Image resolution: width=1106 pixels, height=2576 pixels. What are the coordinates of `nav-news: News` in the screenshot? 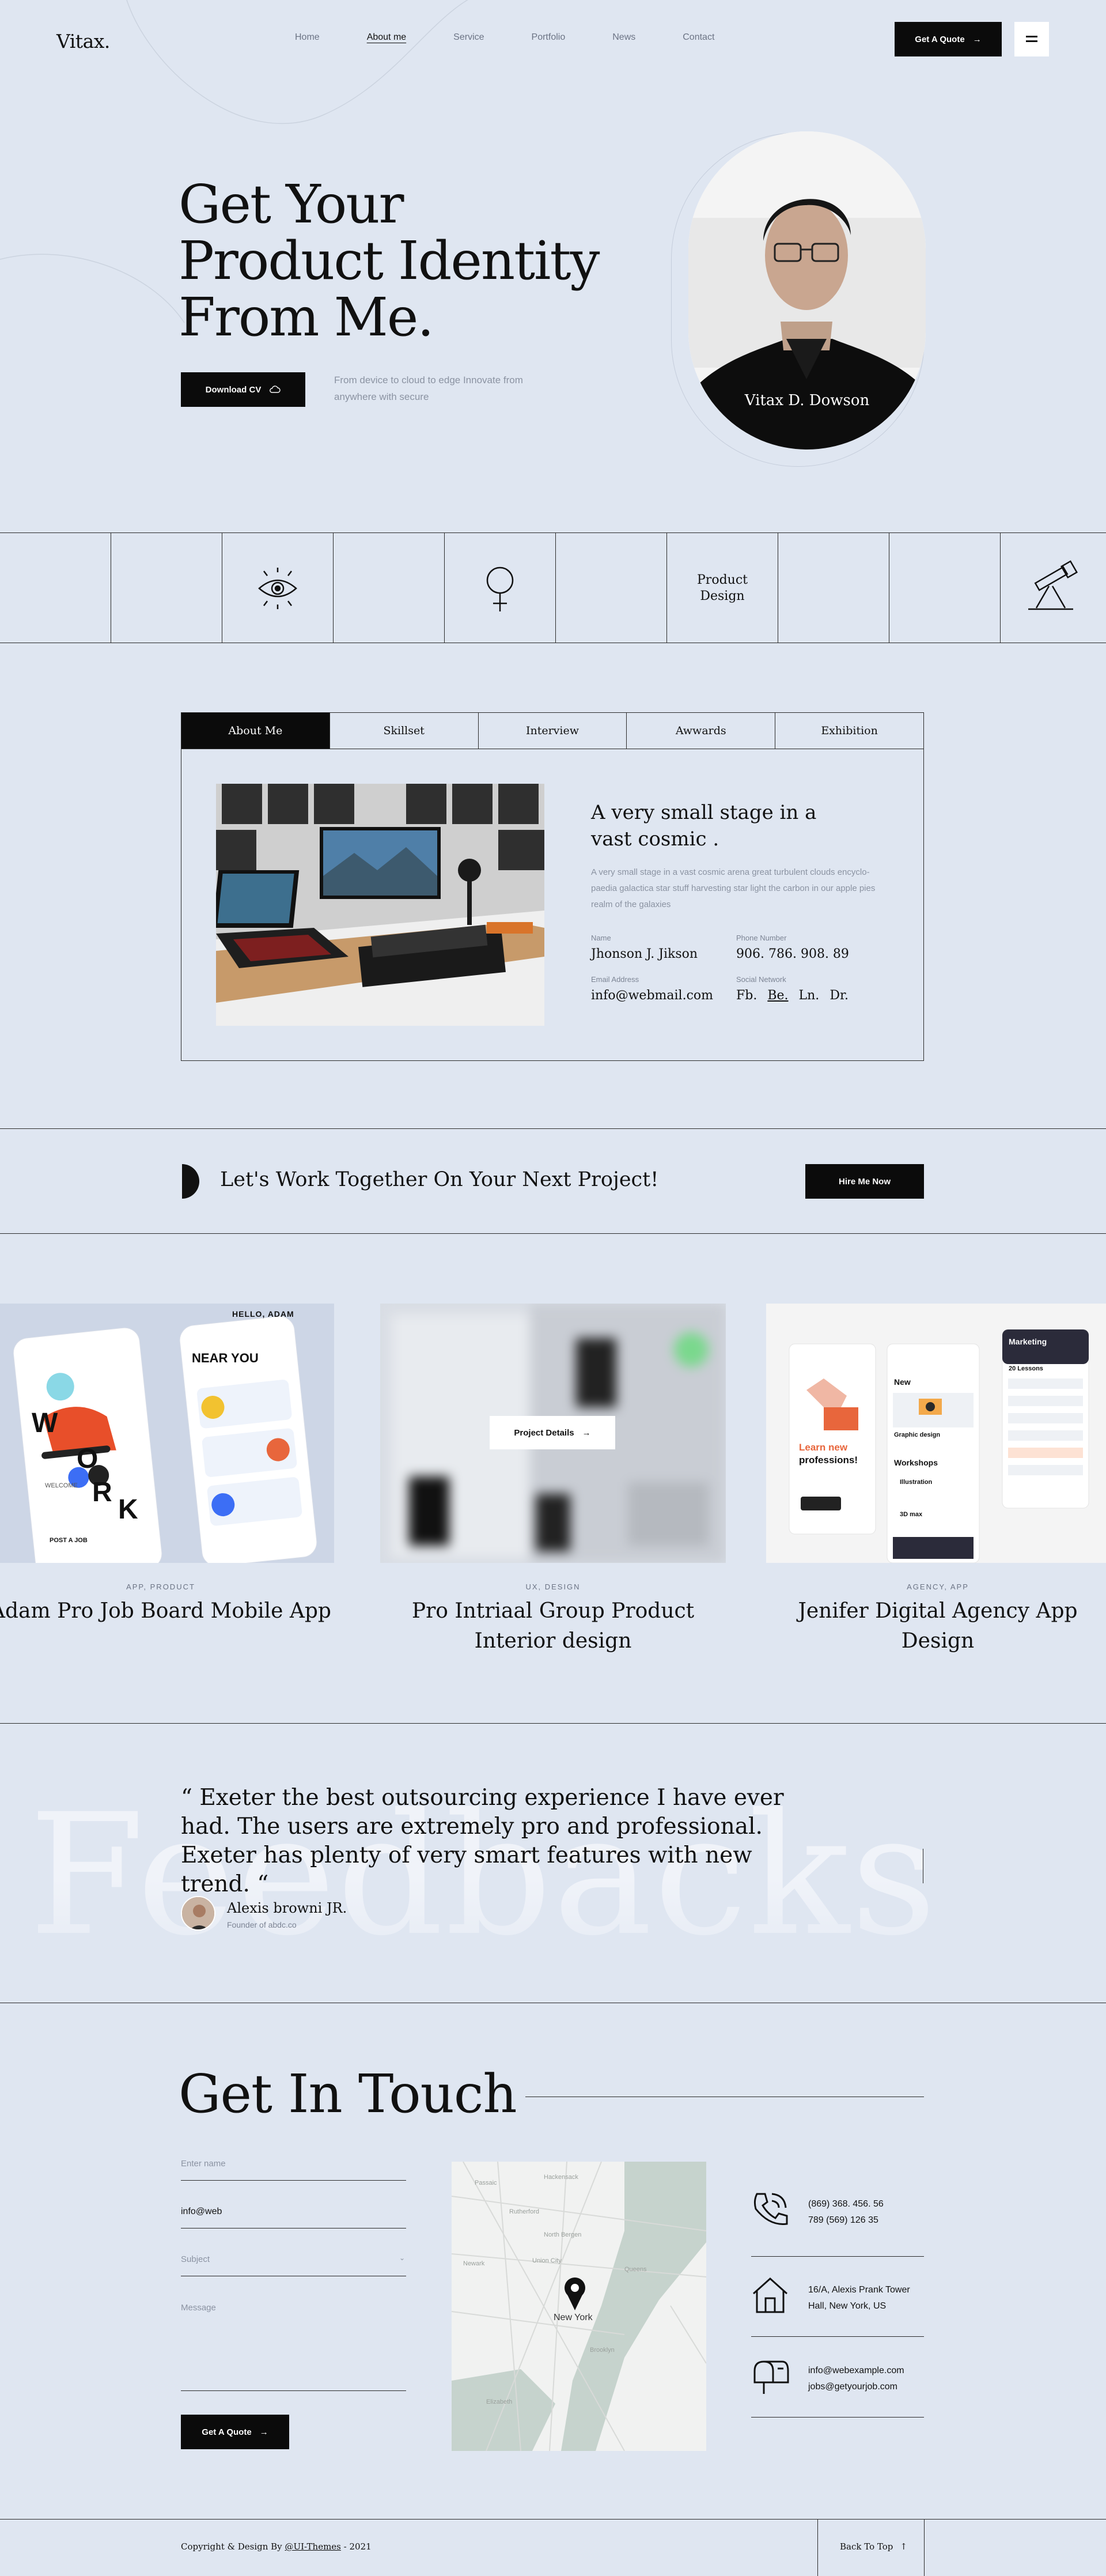 It's located at (623, 37).